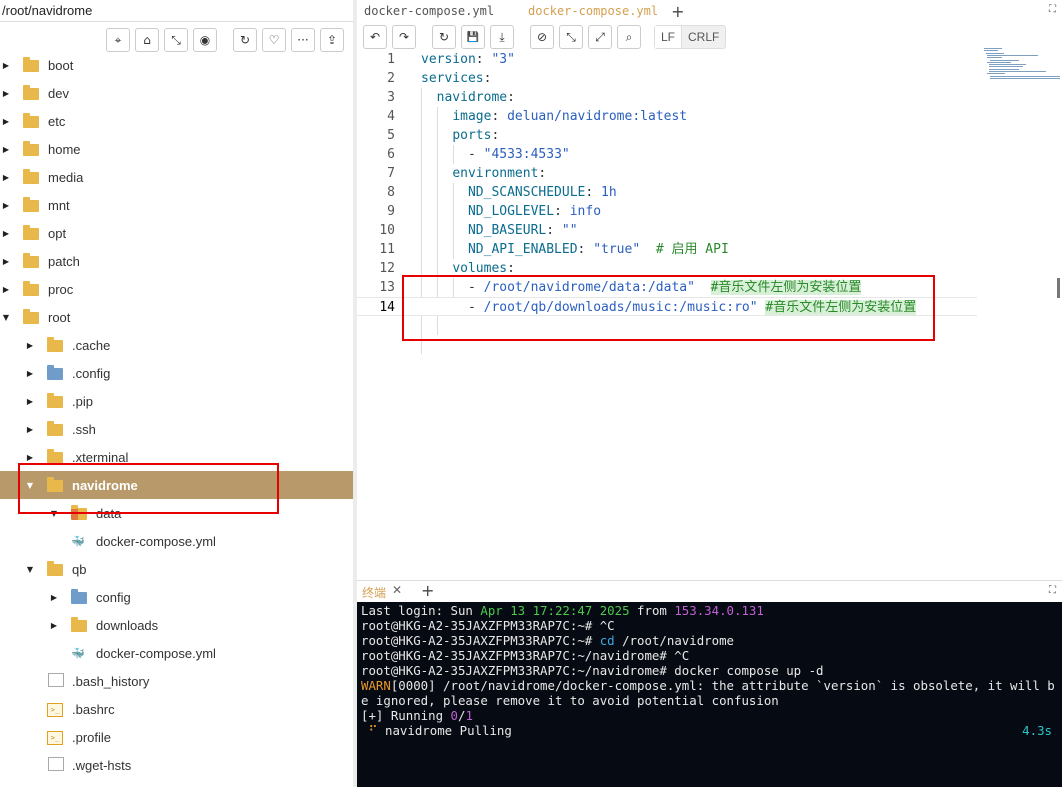  Describe the element at coordinates (176, 401) in the screenshot. I see `tree-item: ▶ .pip` at that location.